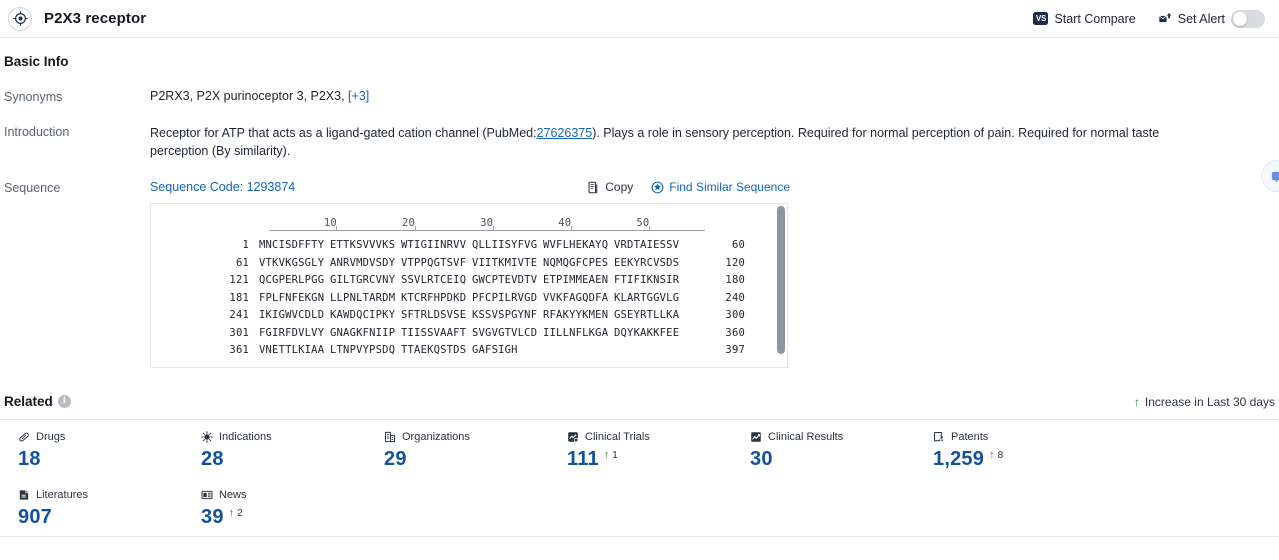  Describe the element at coordinates (615, 456) in the screenshot. I see `delta-value: 1` at that location.